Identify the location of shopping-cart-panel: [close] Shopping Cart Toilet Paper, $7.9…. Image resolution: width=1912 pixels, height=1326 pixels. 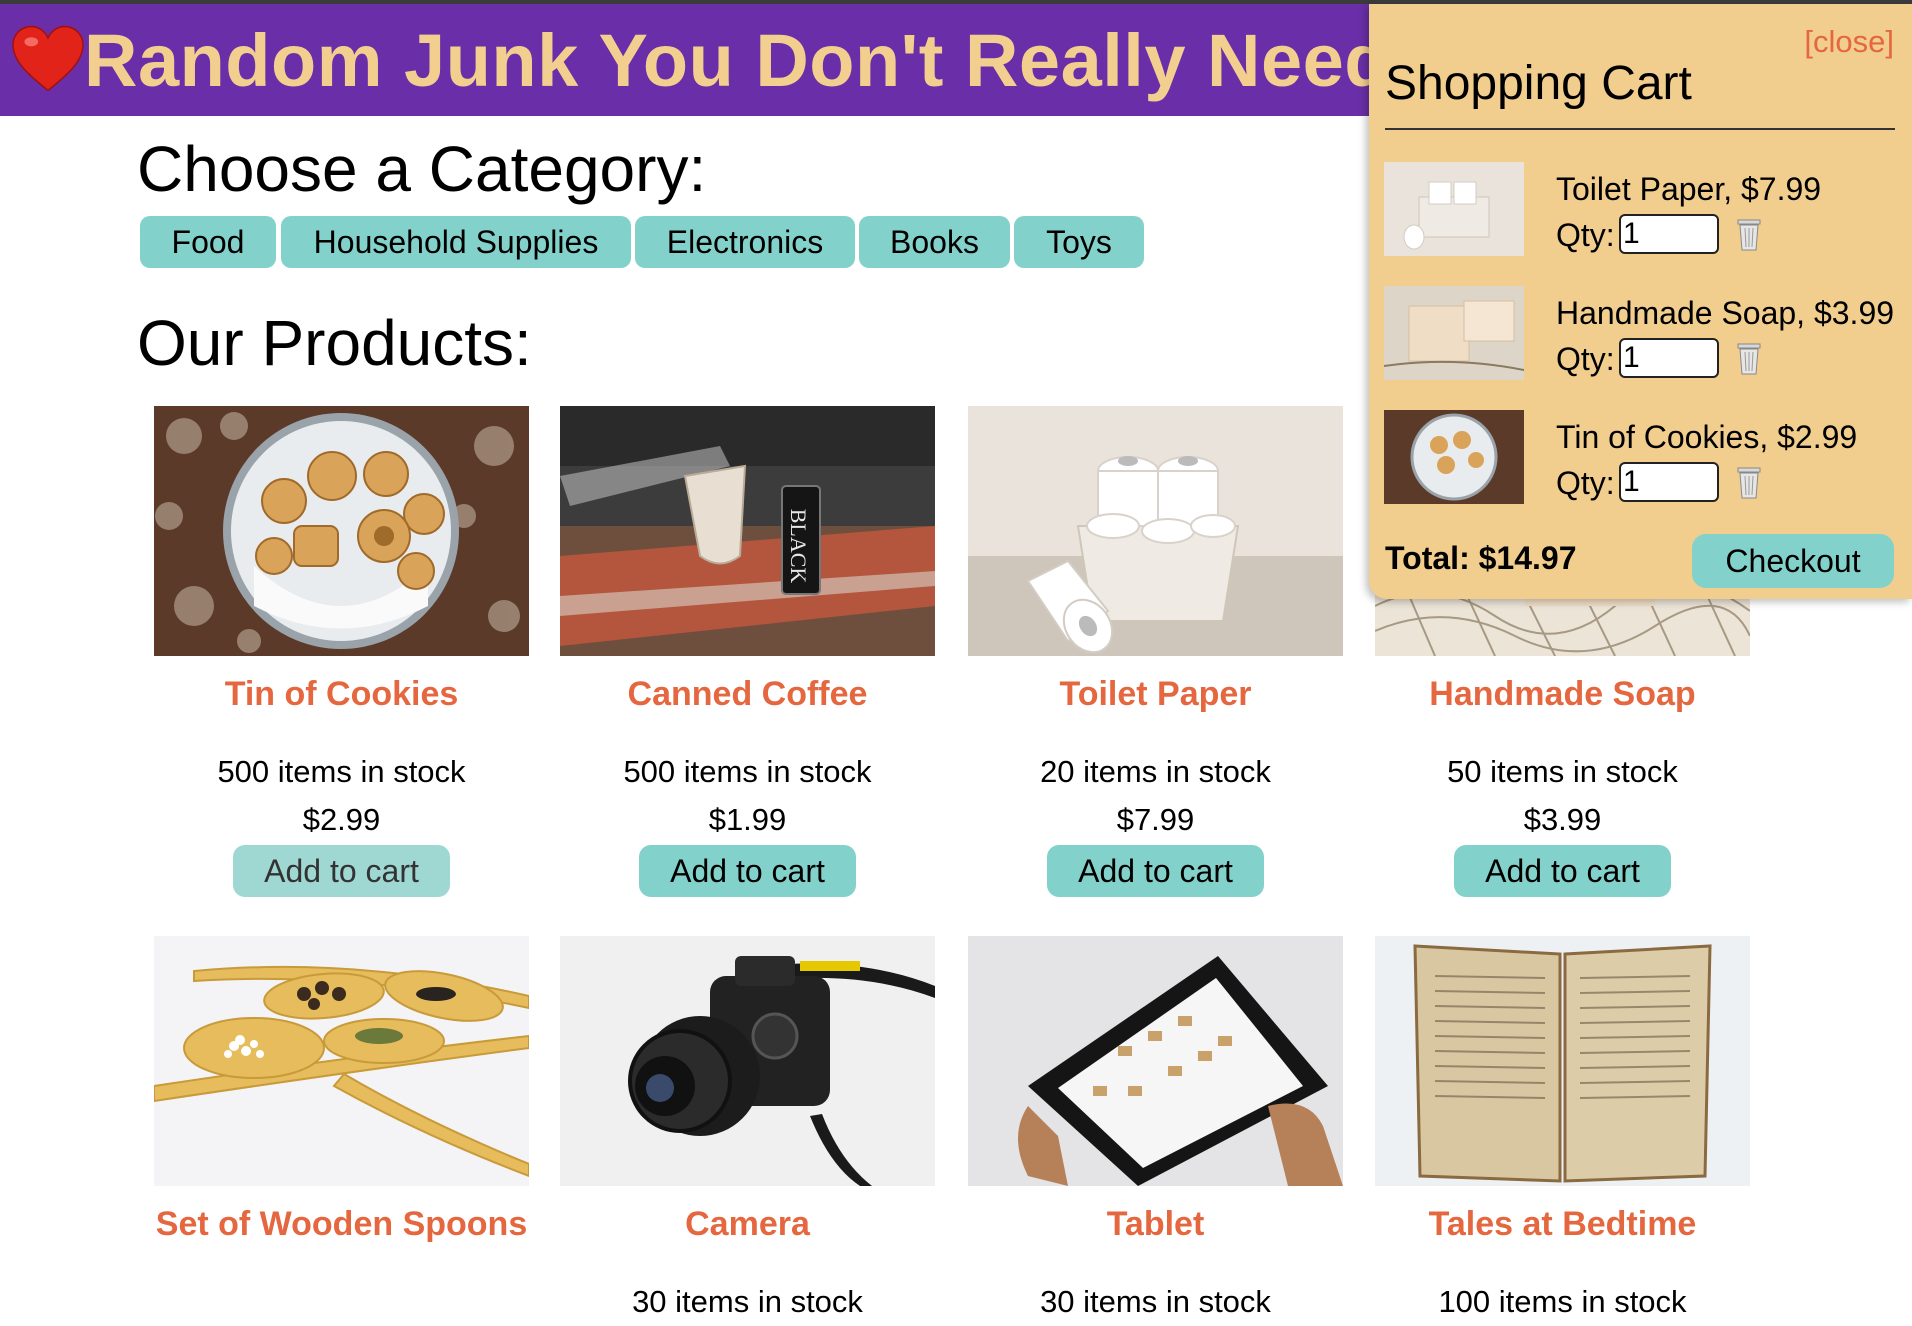
(1640, 301).